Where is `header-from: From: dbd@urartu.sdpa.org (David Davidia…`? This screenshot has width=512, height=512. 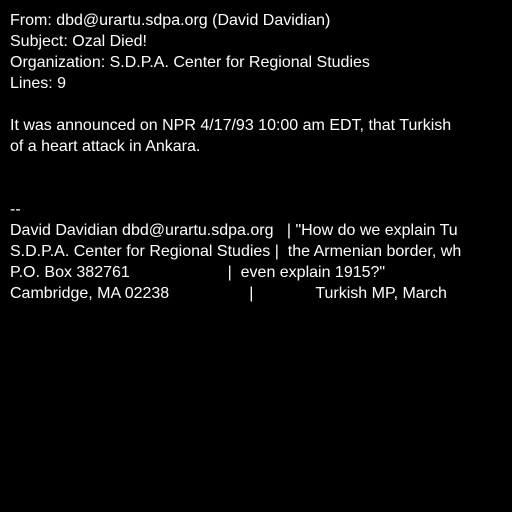
header-from: From: dbd@urartu.sdpa.org (David Davidia… is located at coordinates (170, 20).